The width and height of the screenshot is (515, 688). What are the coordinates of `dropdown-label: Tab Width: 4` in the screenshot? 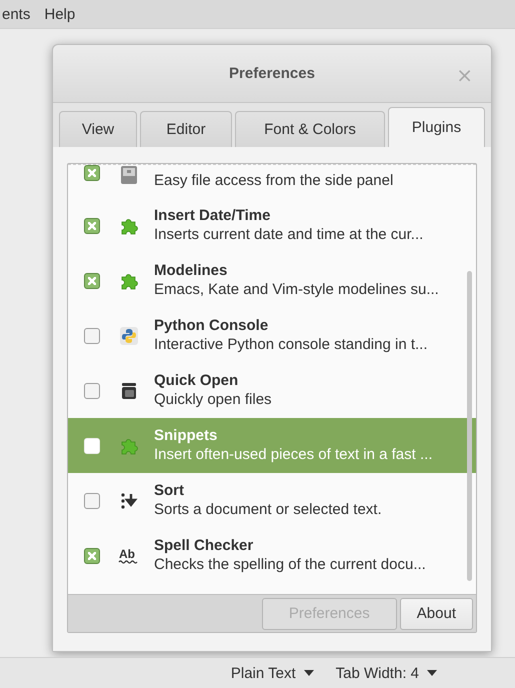 It's located at (377, 673).